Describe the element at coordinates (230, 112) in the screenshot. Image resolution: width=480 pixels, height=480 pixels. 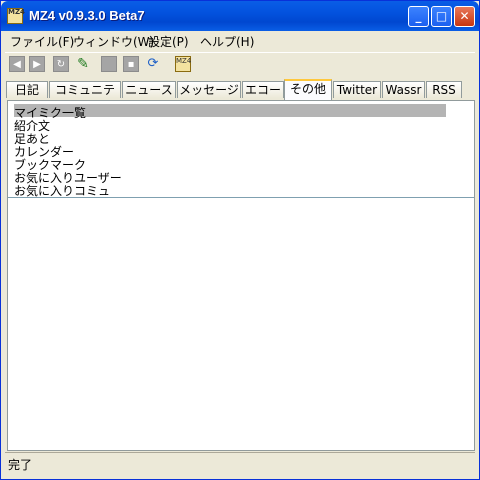
I see `list-item-mymixi: マイミク一覧` at that location.